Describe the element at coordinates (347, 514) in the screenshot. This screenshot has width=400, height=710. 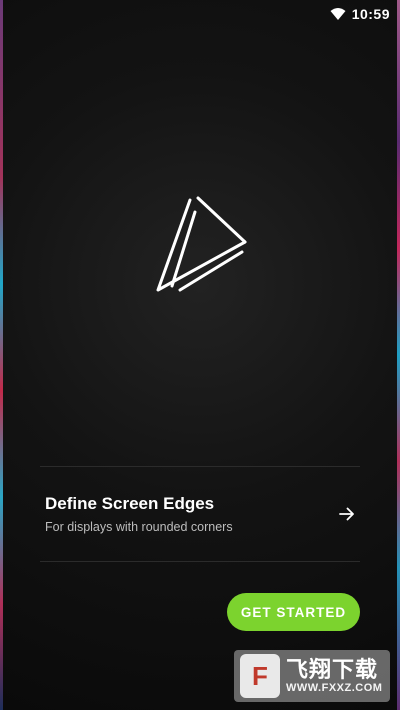
I see `arrow-right-icon` at that location.